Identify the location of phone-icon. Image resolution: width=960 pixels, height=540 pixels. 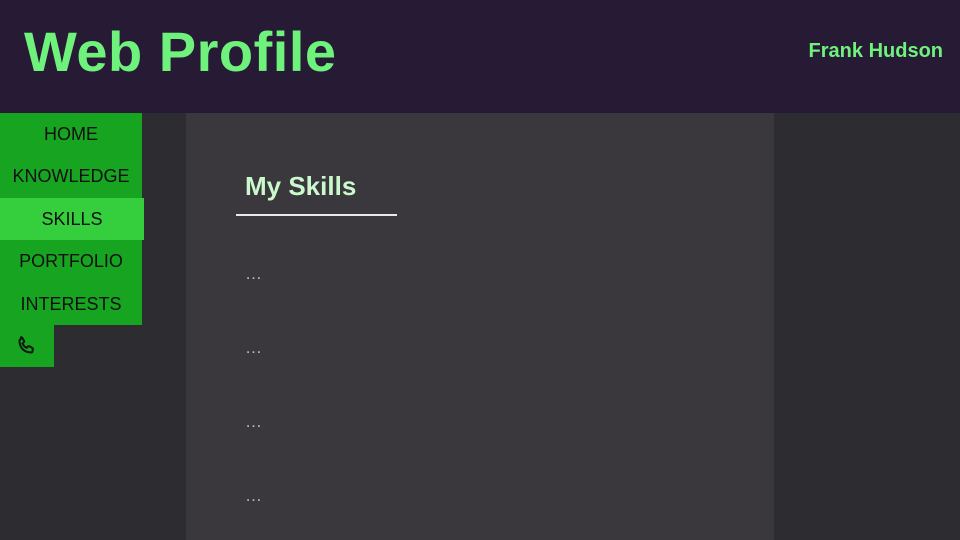
(26, 345).